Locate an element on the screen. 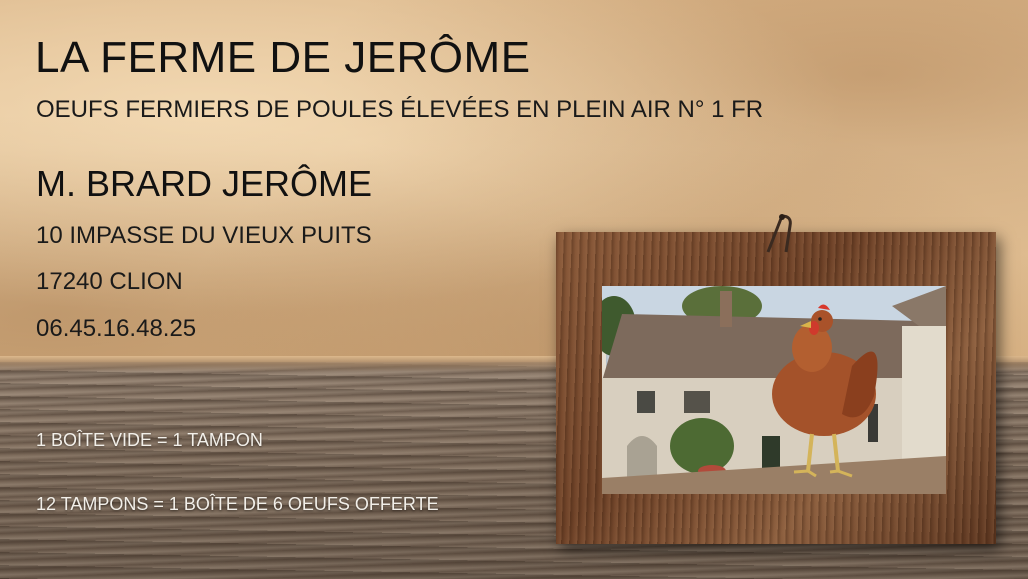 The height and width of the screenshot is (579, 1028). photo-arch is located at coordinates (642, 457).